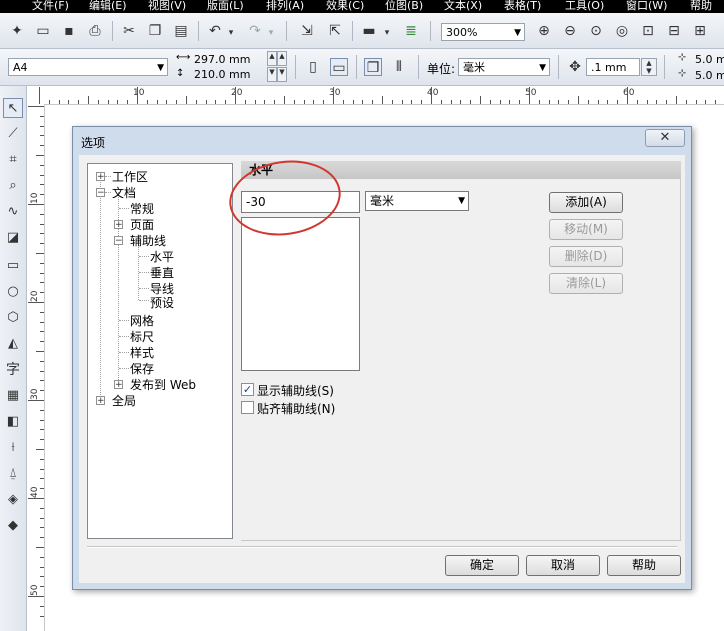 The image size is (724, 631). I want to click on nudge-field: .1 mm, so click(613, 67).